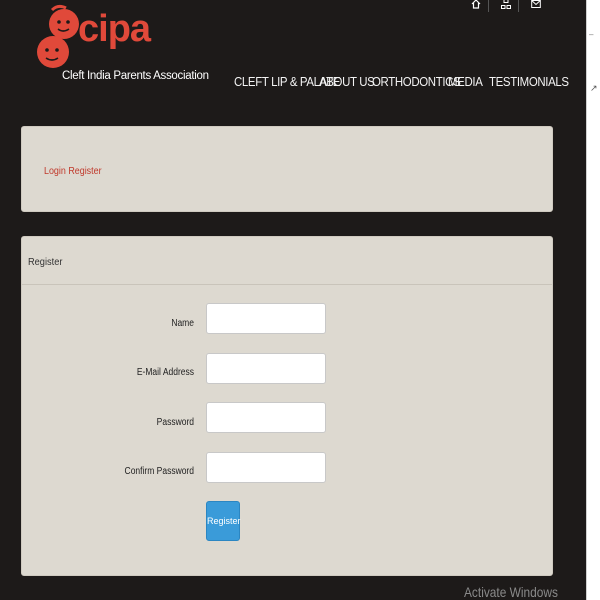 Image resolution: width=600 pixels, height=600 pixels. I want to click on browser-side-strip: – ↗, so click(593, 300).